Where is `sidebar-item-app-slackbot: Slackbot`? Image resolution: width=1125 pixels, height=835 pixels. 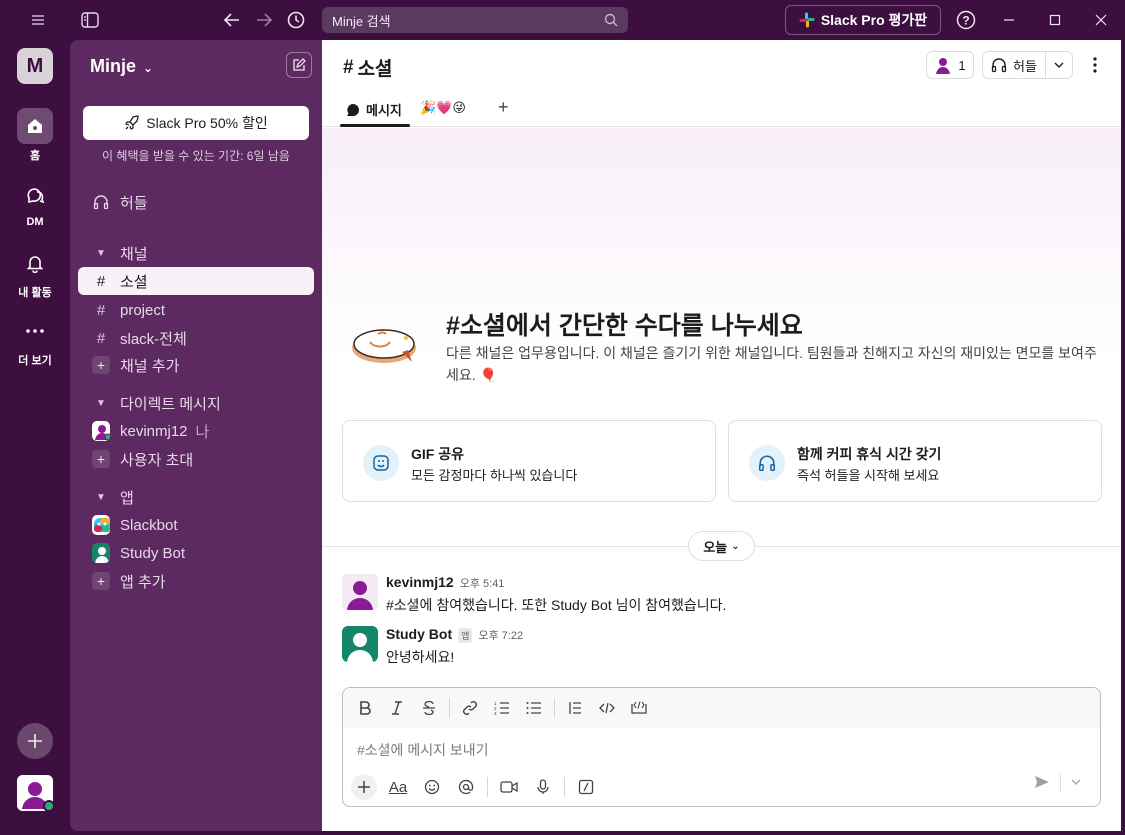 sidebar-item-app-slackbot: Slackbot is located at coordinates (196, 525).